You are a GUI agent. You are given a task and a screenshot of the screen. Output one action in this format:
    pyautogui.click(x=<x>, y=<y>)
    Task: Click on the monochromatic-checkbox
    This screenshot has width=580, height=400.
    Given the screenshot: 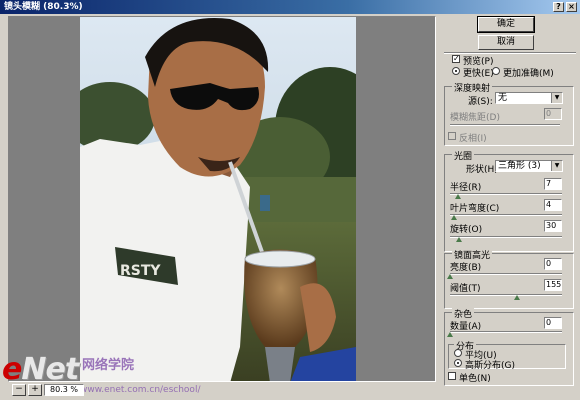 What is the action you would take?
    pyautogui.click(x=452, y=376)
    